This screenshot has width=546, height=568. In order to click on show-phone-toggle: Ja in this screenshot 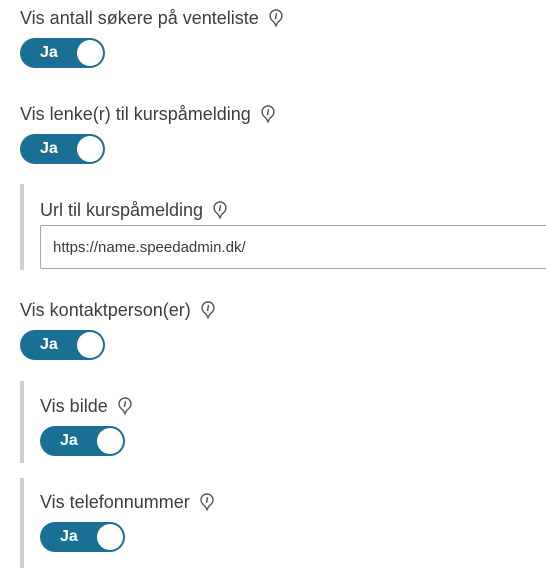, I will do `click(82, 537)`.